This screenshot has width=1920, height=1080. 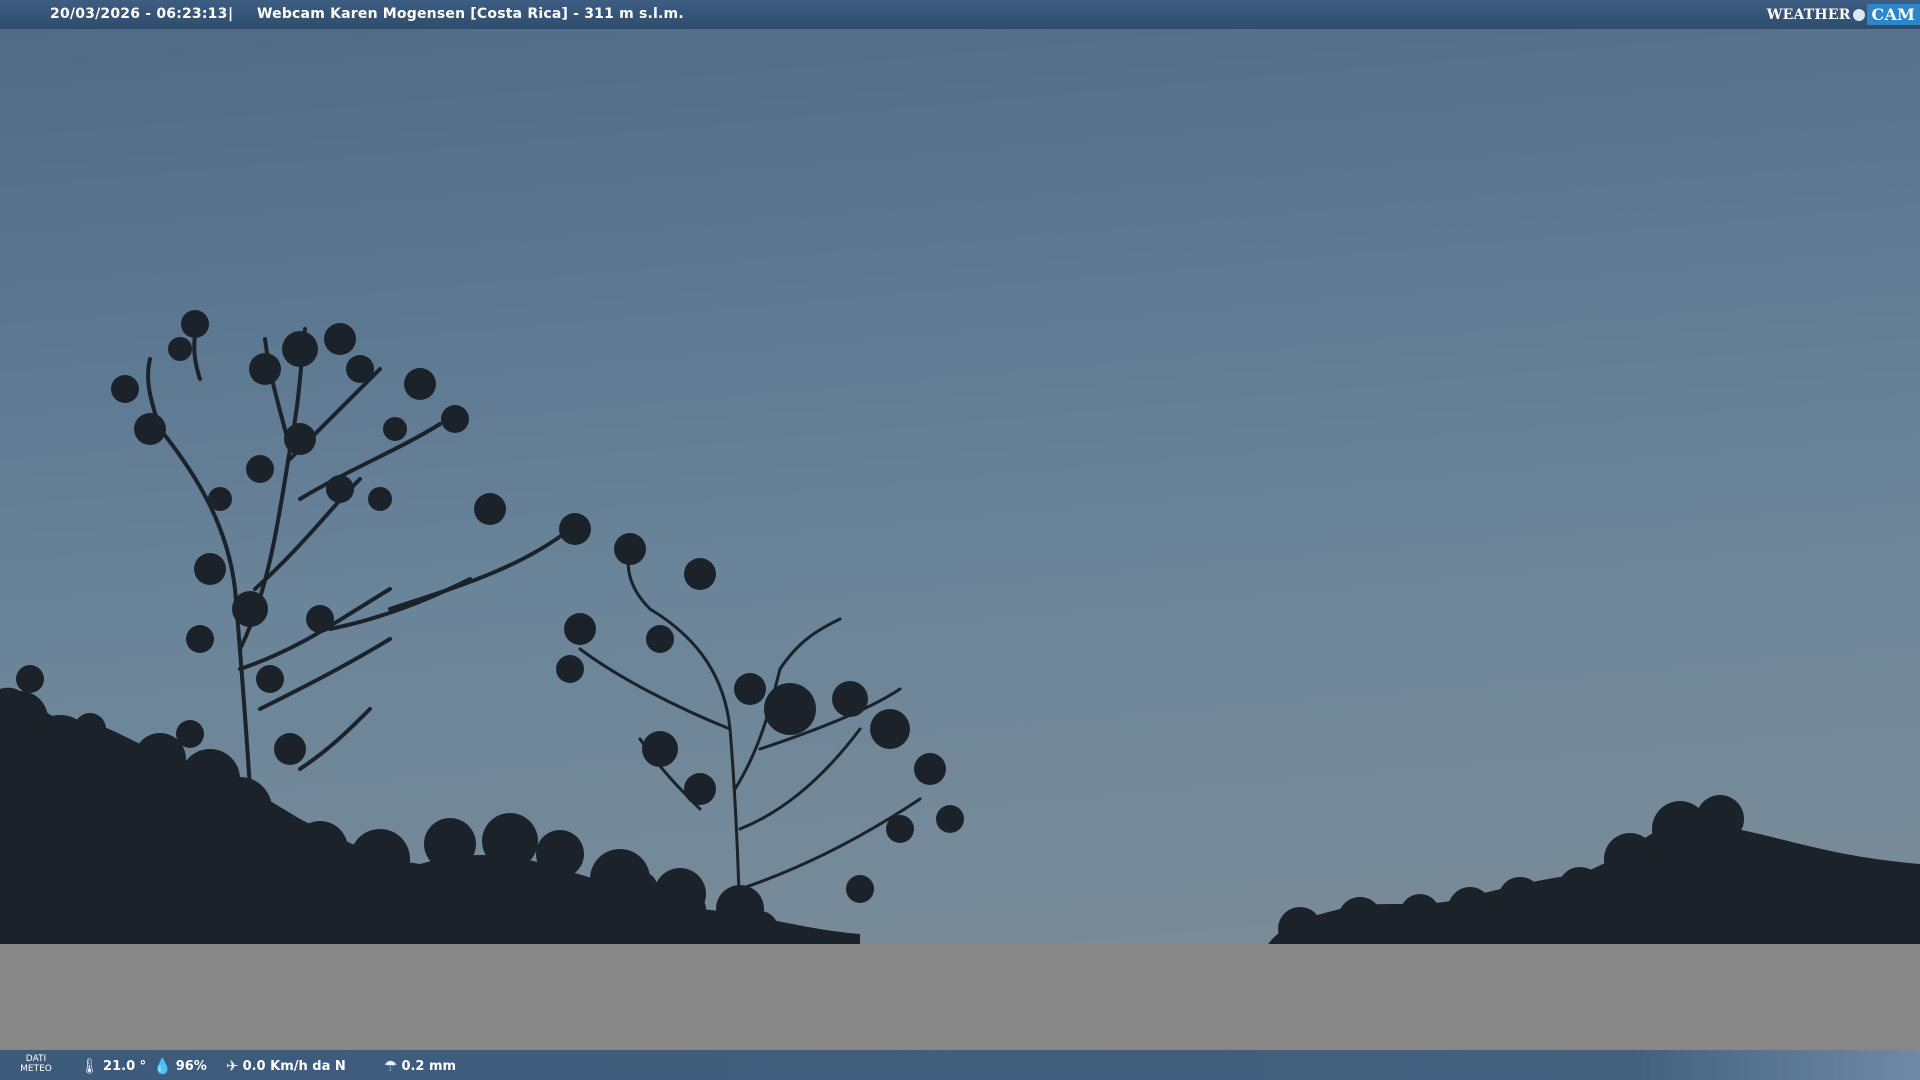 I want to click on wind-reading: ✈ 0.0 Km/h da N, so click(x=286, y=1066).